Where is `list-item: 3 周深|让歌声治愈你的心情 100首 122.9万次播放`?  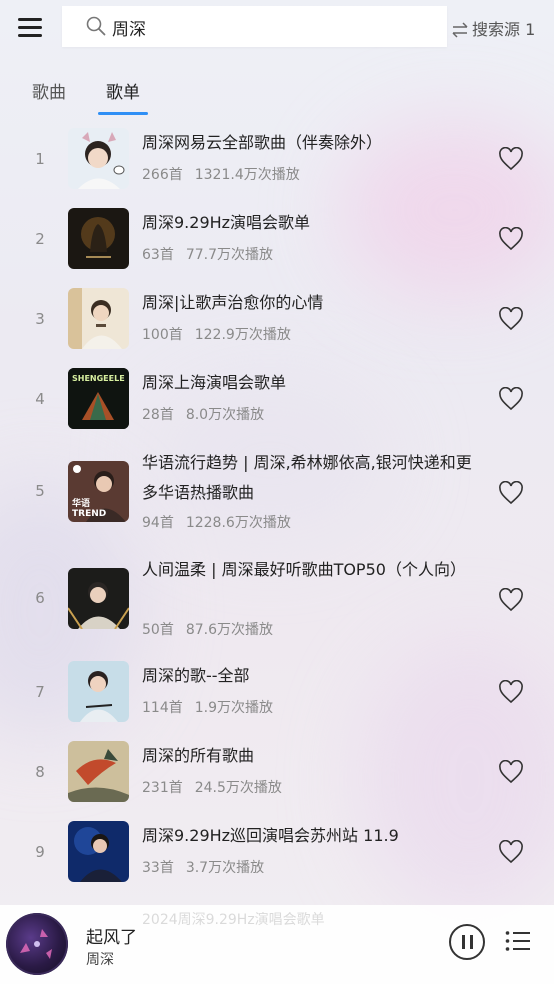
list-item: 3 周深|让歌声治愈你的心情 100首 122.9万次播放 is located at coordinates (277, 323).